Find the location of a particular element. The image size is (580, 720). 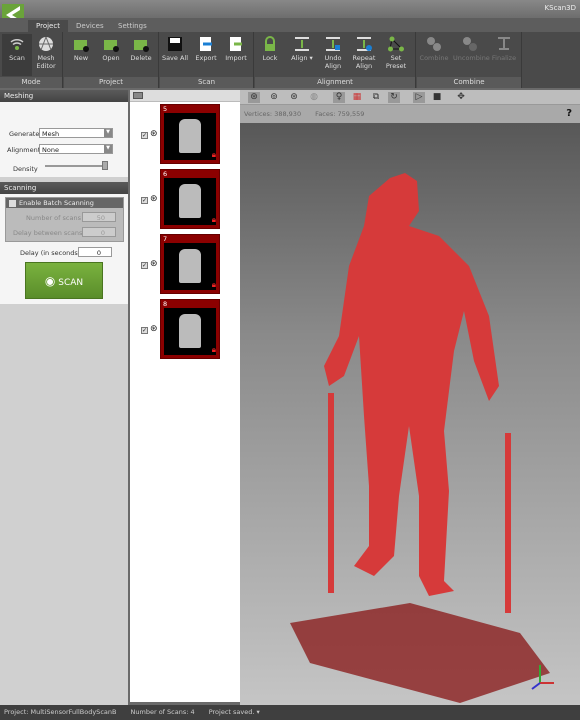

preset-icon is located at coordinates (396, 44).